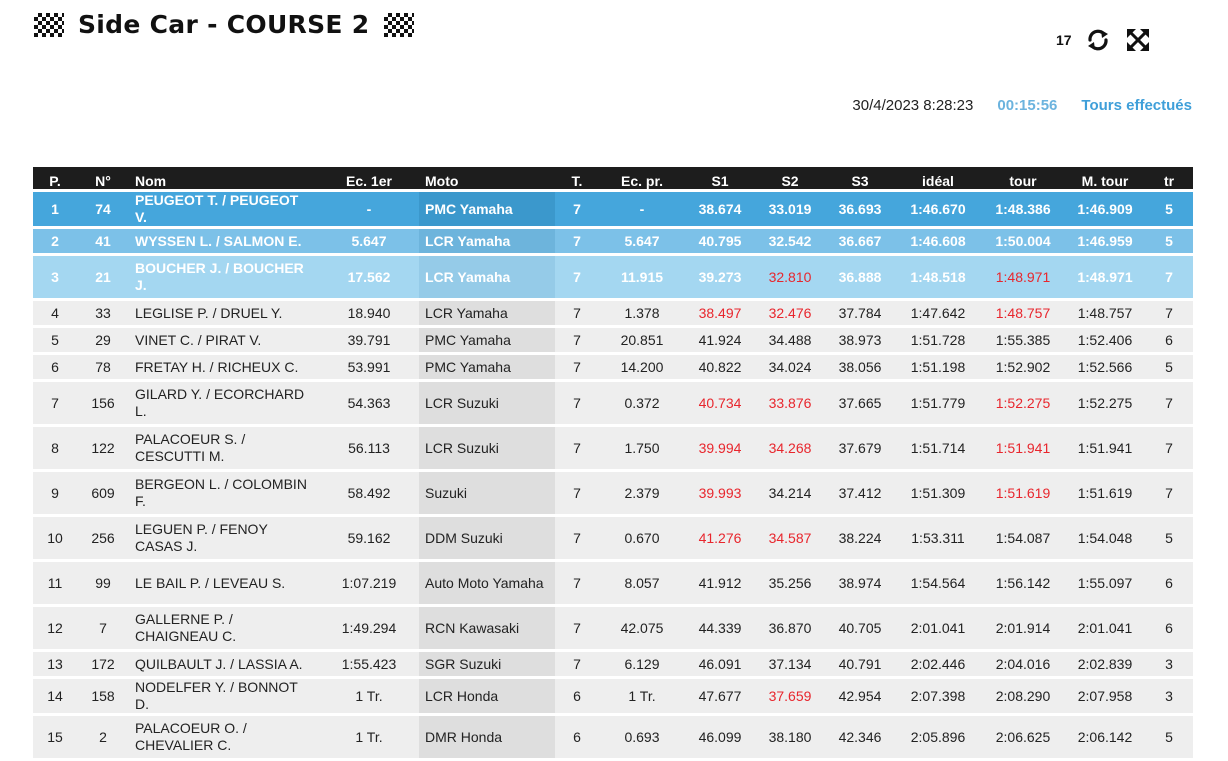  Describe the element at coordinates (642, 241) in the screenshot. I see `cell-gap-previous: 5.647` at that location.